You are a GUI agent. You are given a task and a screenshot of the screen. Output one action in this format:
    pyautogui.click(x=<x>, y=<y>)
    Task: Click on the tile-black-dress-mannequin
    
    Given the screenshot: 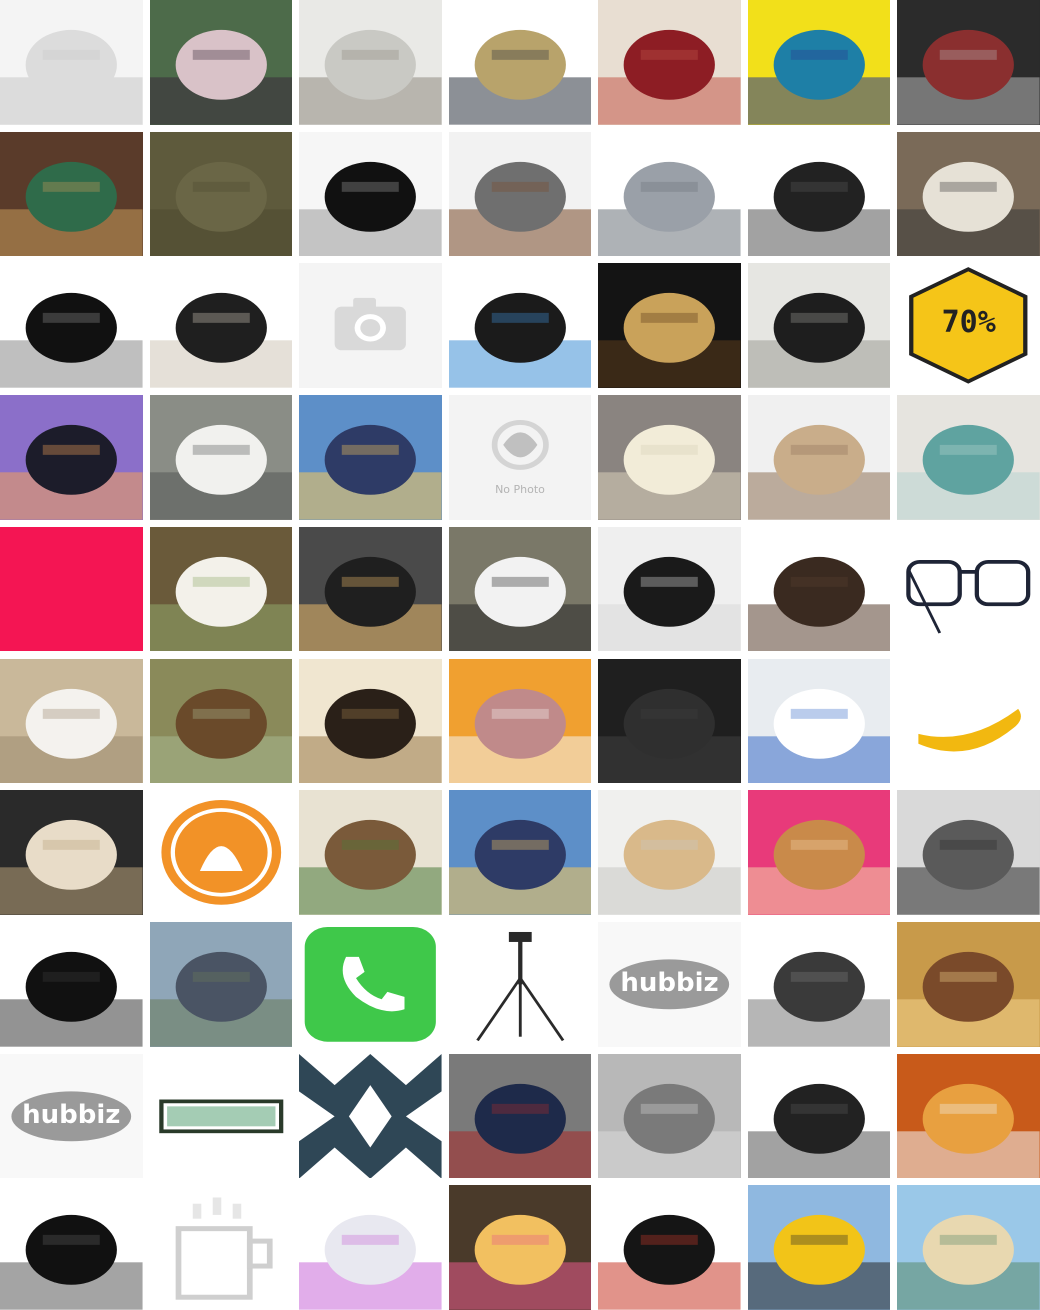 What is the action you would take?
    pyautogui.click(x=370, y=194)
    